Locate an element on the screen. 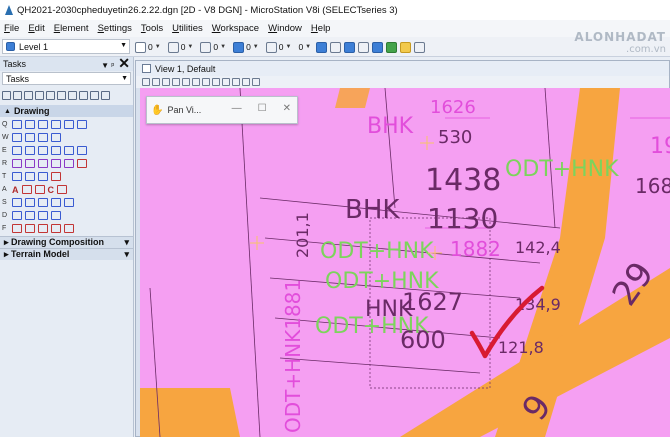 Image resolution: width=670 pixels, height=437 pixels. settings-icon is located at coordinates (420, 47).